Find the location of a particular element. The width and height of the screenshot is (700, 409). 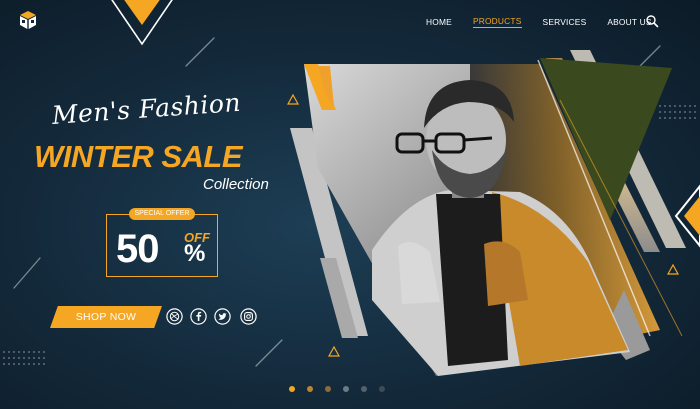

offer-percent-value: 50 is located at coordinates (137, 249).